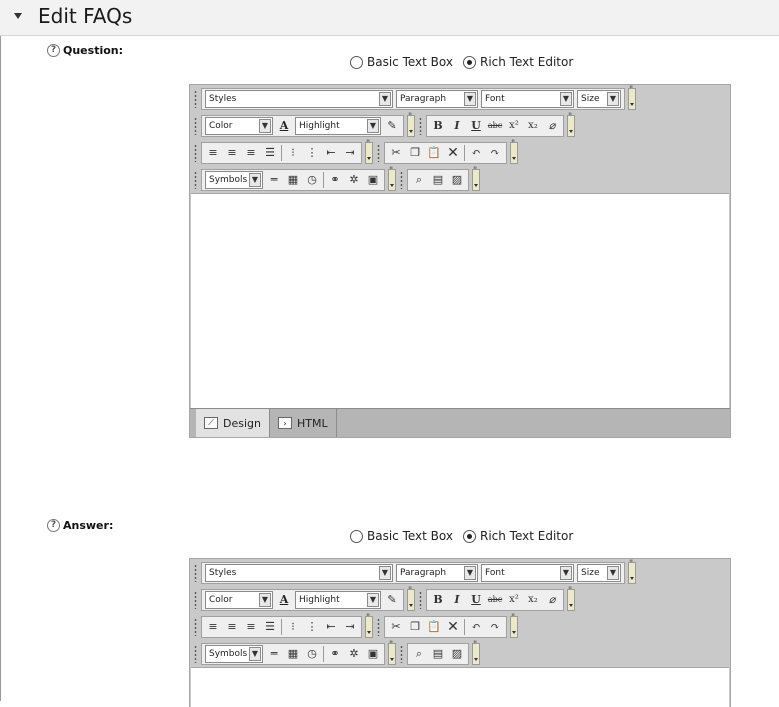 The height and width of the screenshot is (707, 779). Describe the element at coordinates (303, 423) in the screenshot. I see `tab-html: › HTML` at that location.